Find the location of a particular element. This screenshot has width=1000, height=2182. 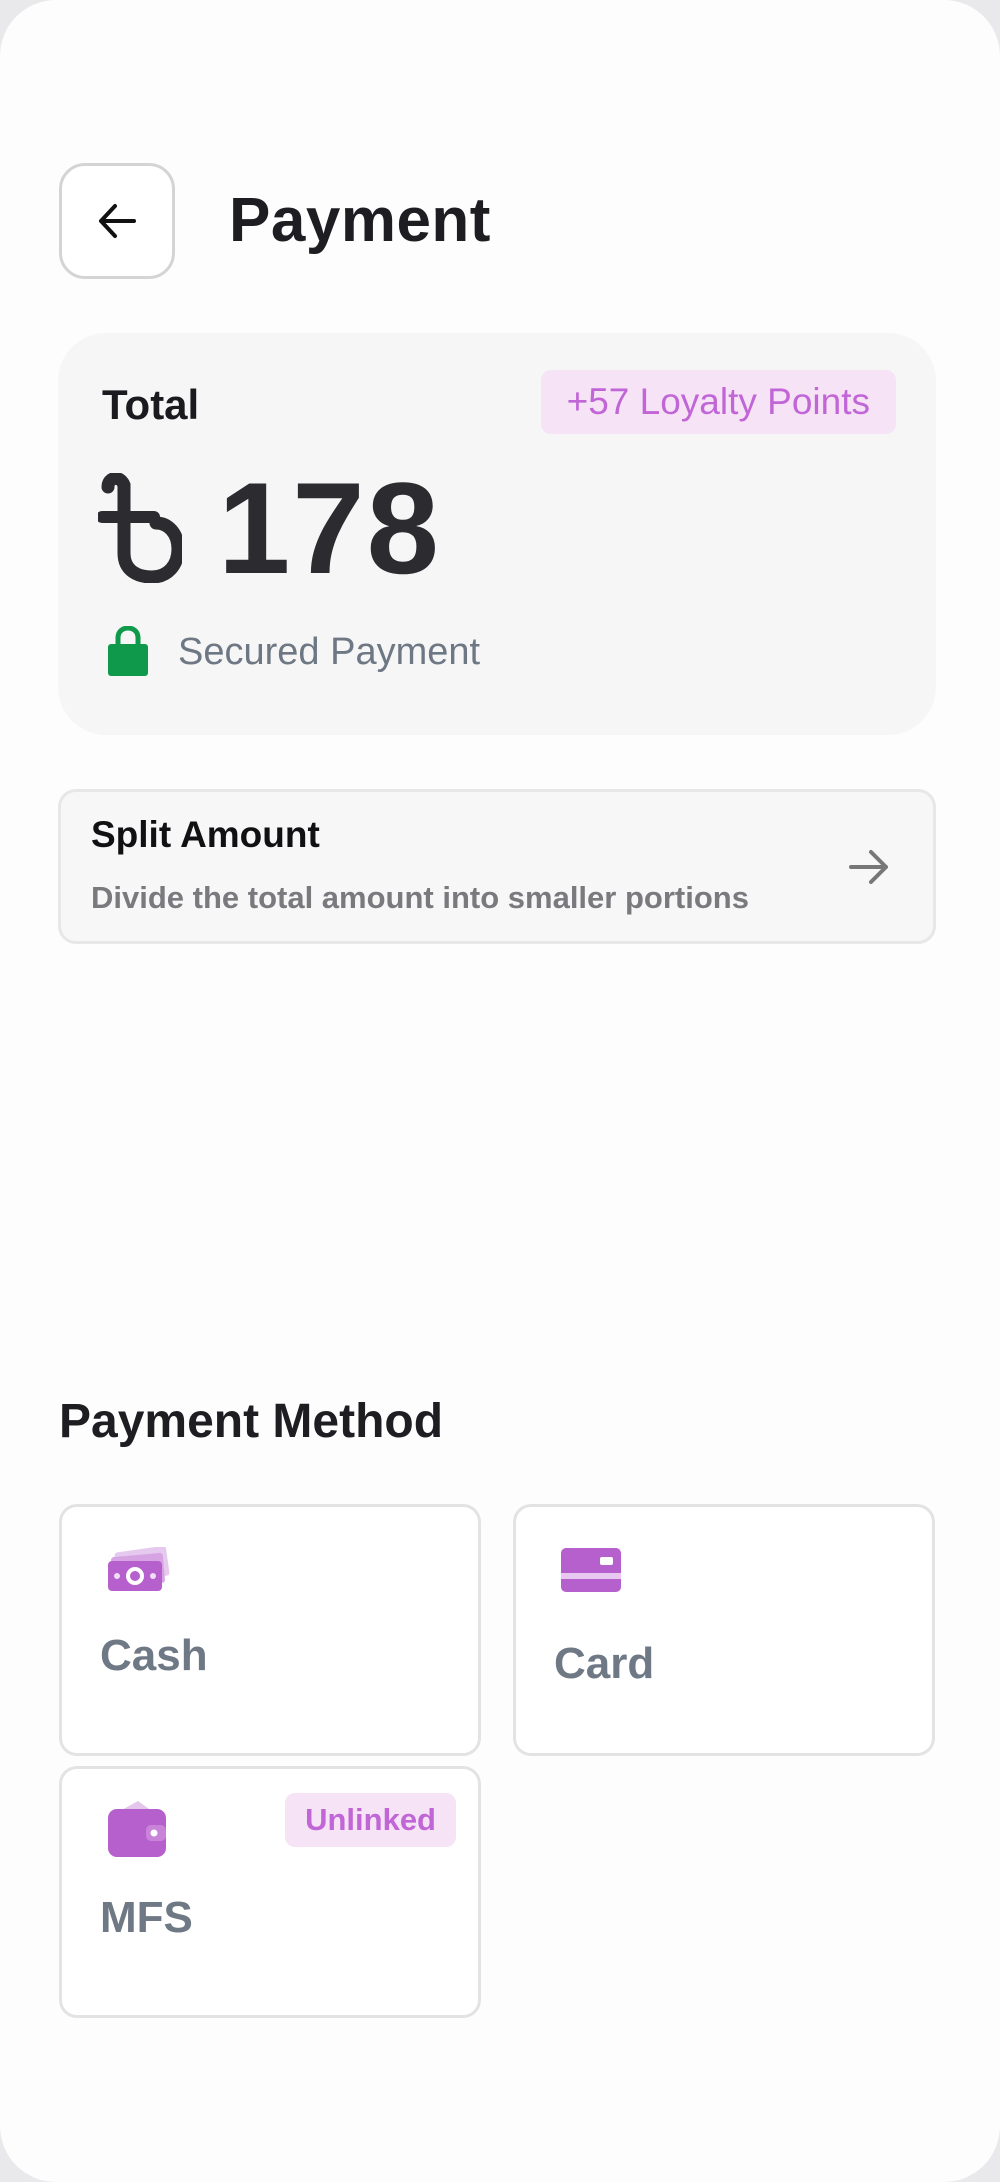

arrow-left-icon is located at coordinates (117, 221).